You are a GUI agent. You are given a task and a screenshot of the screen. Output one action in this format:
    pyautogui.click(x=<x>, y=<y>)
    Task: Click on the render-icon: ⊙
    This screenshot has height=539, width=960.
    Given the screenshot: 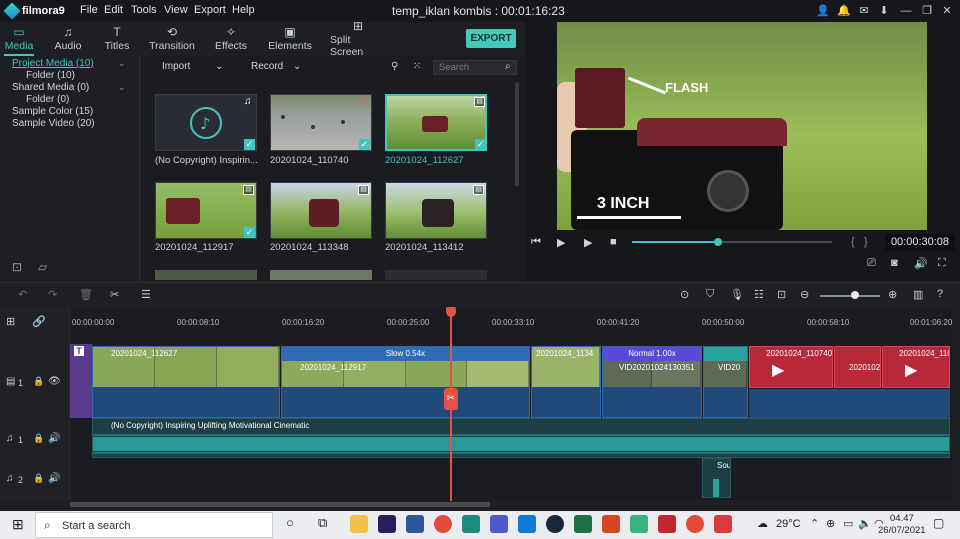 What is the action you would take?
    pyautogui.click(x=684, y=294)
    